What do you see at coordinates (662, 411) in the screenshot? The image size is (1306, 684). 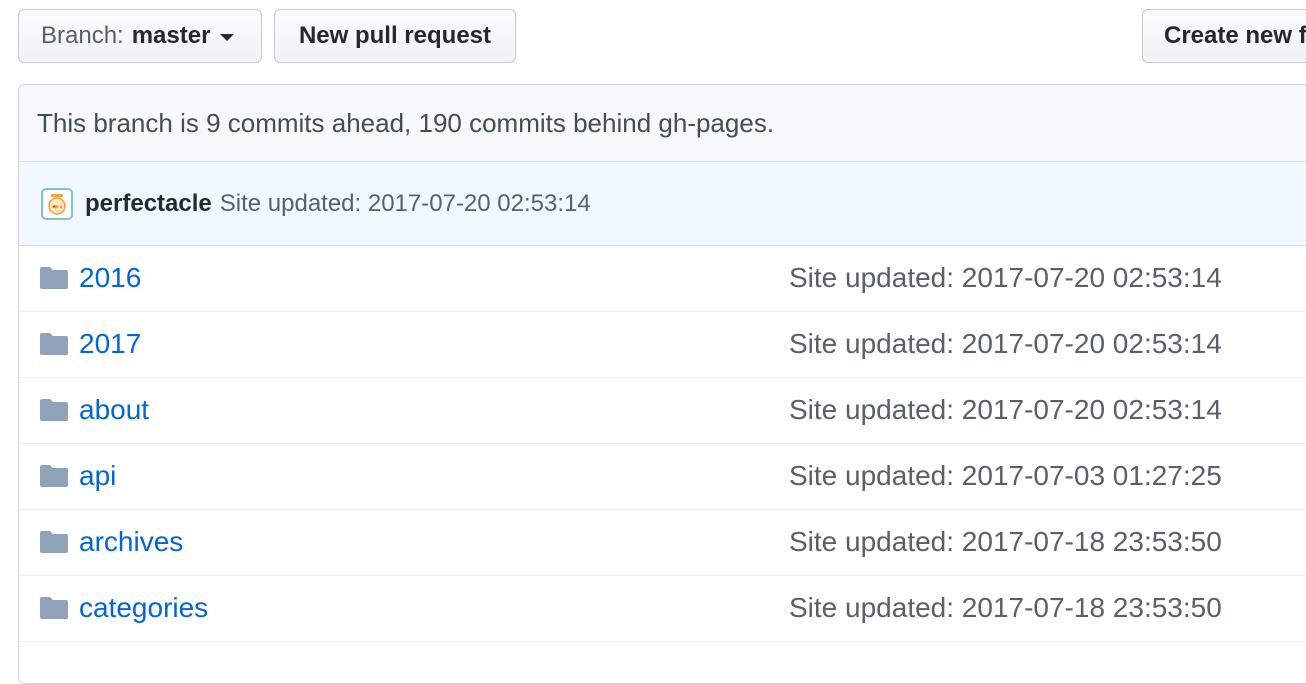 I see `file-row: about Site updated: 2017-07-20 02:53:14` at bounding box center [662, 411].